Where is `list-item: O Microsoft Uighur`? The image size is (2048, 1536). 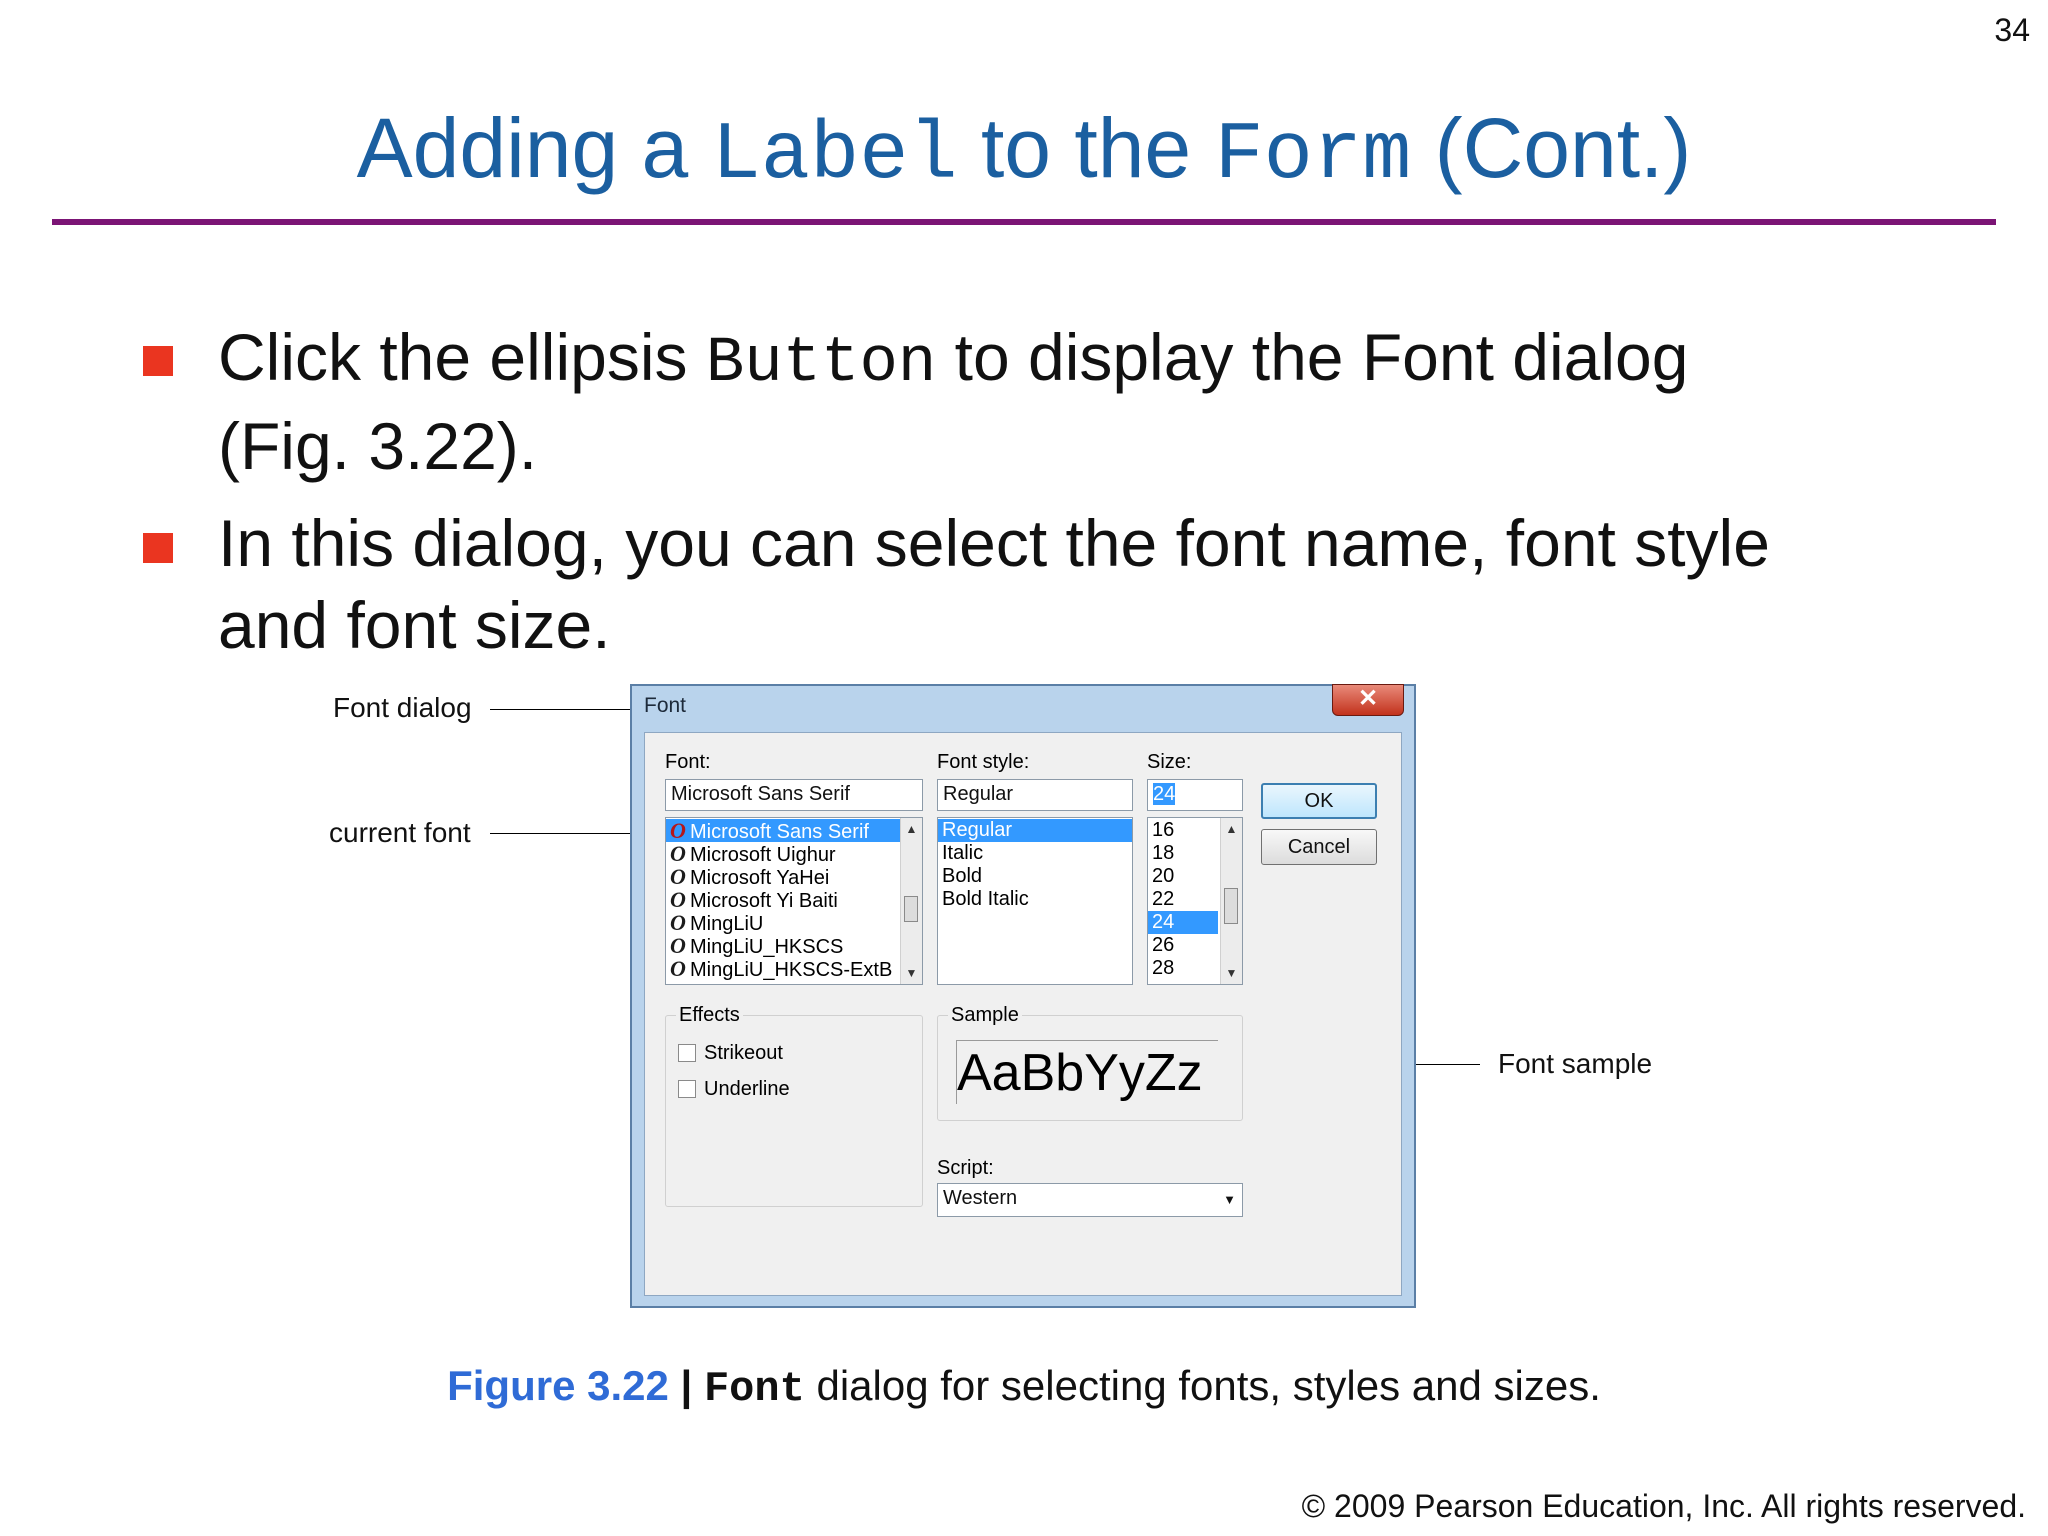 list-item: O Microsoft Uighur is located at coordinates (794, 853).